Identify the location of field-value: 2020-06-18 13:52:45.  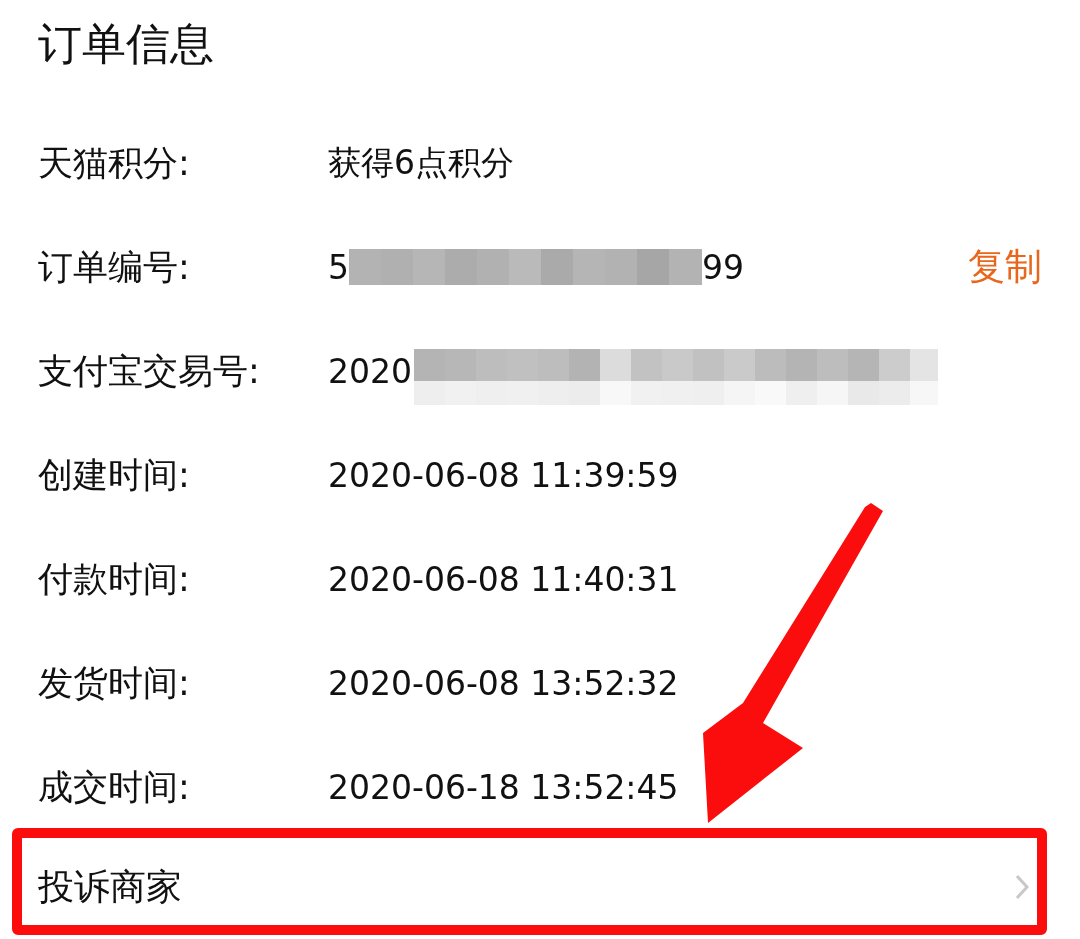
(503, 787).